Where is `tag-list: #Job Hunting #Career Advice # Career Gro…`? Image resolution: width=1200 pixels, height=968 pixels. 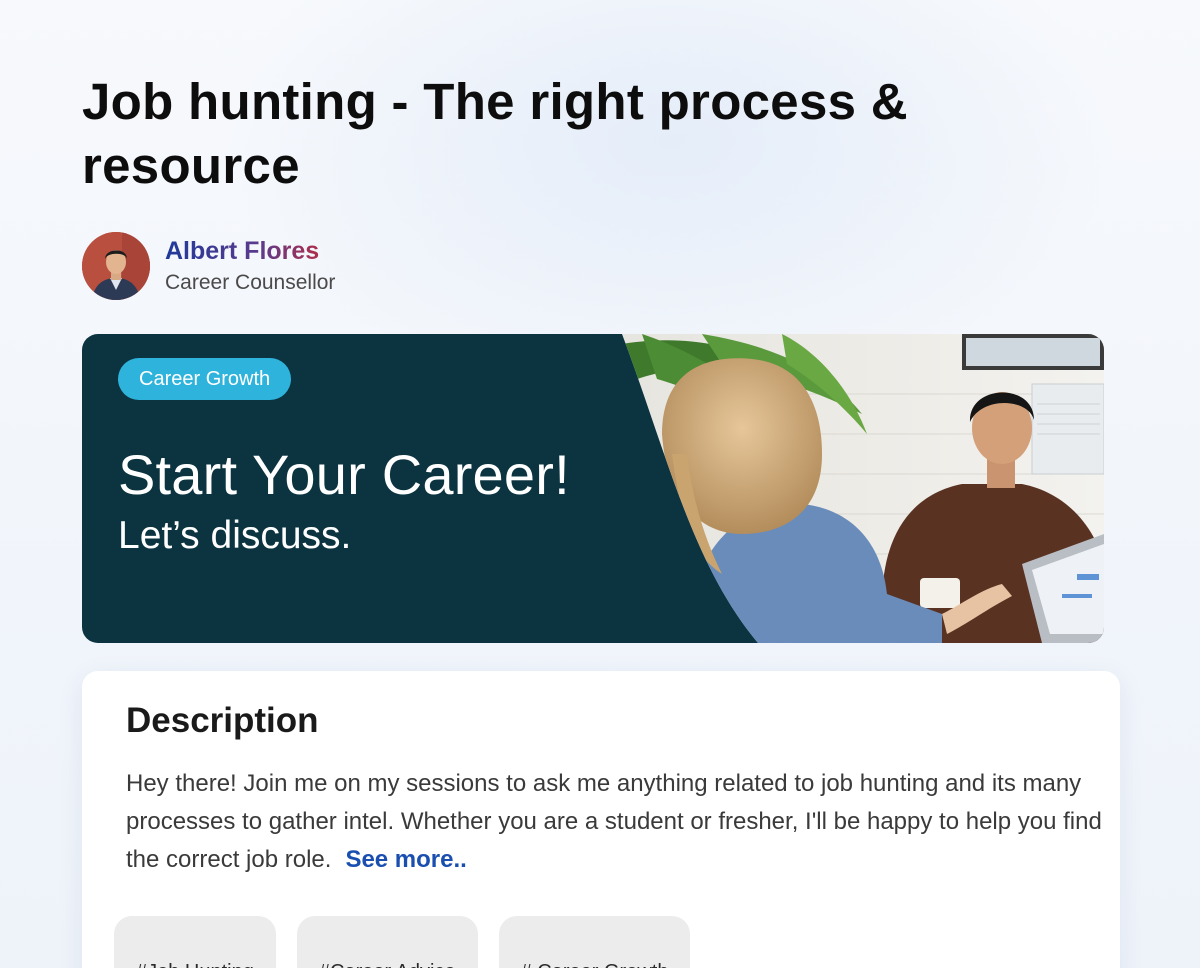
tag-list: #Job Hunting #Career Advice # Career Gro… is located at coordinates (402, 942).